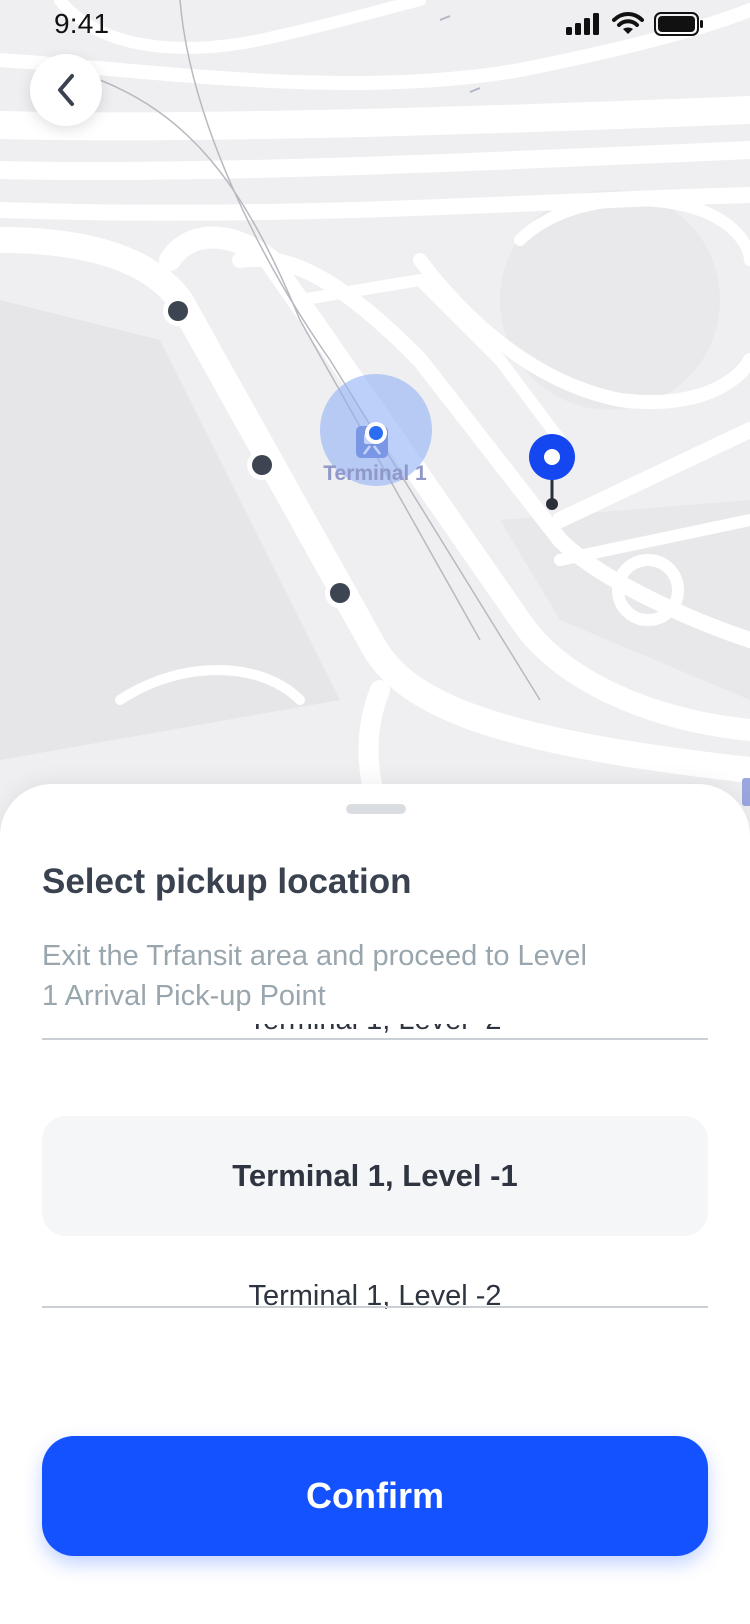 This screenshot has height=1624, width=750. What do you see at coordinates (582, 24) in the screenshot?
I see `cellular-signal-icon` at bounding box center [582, 24].